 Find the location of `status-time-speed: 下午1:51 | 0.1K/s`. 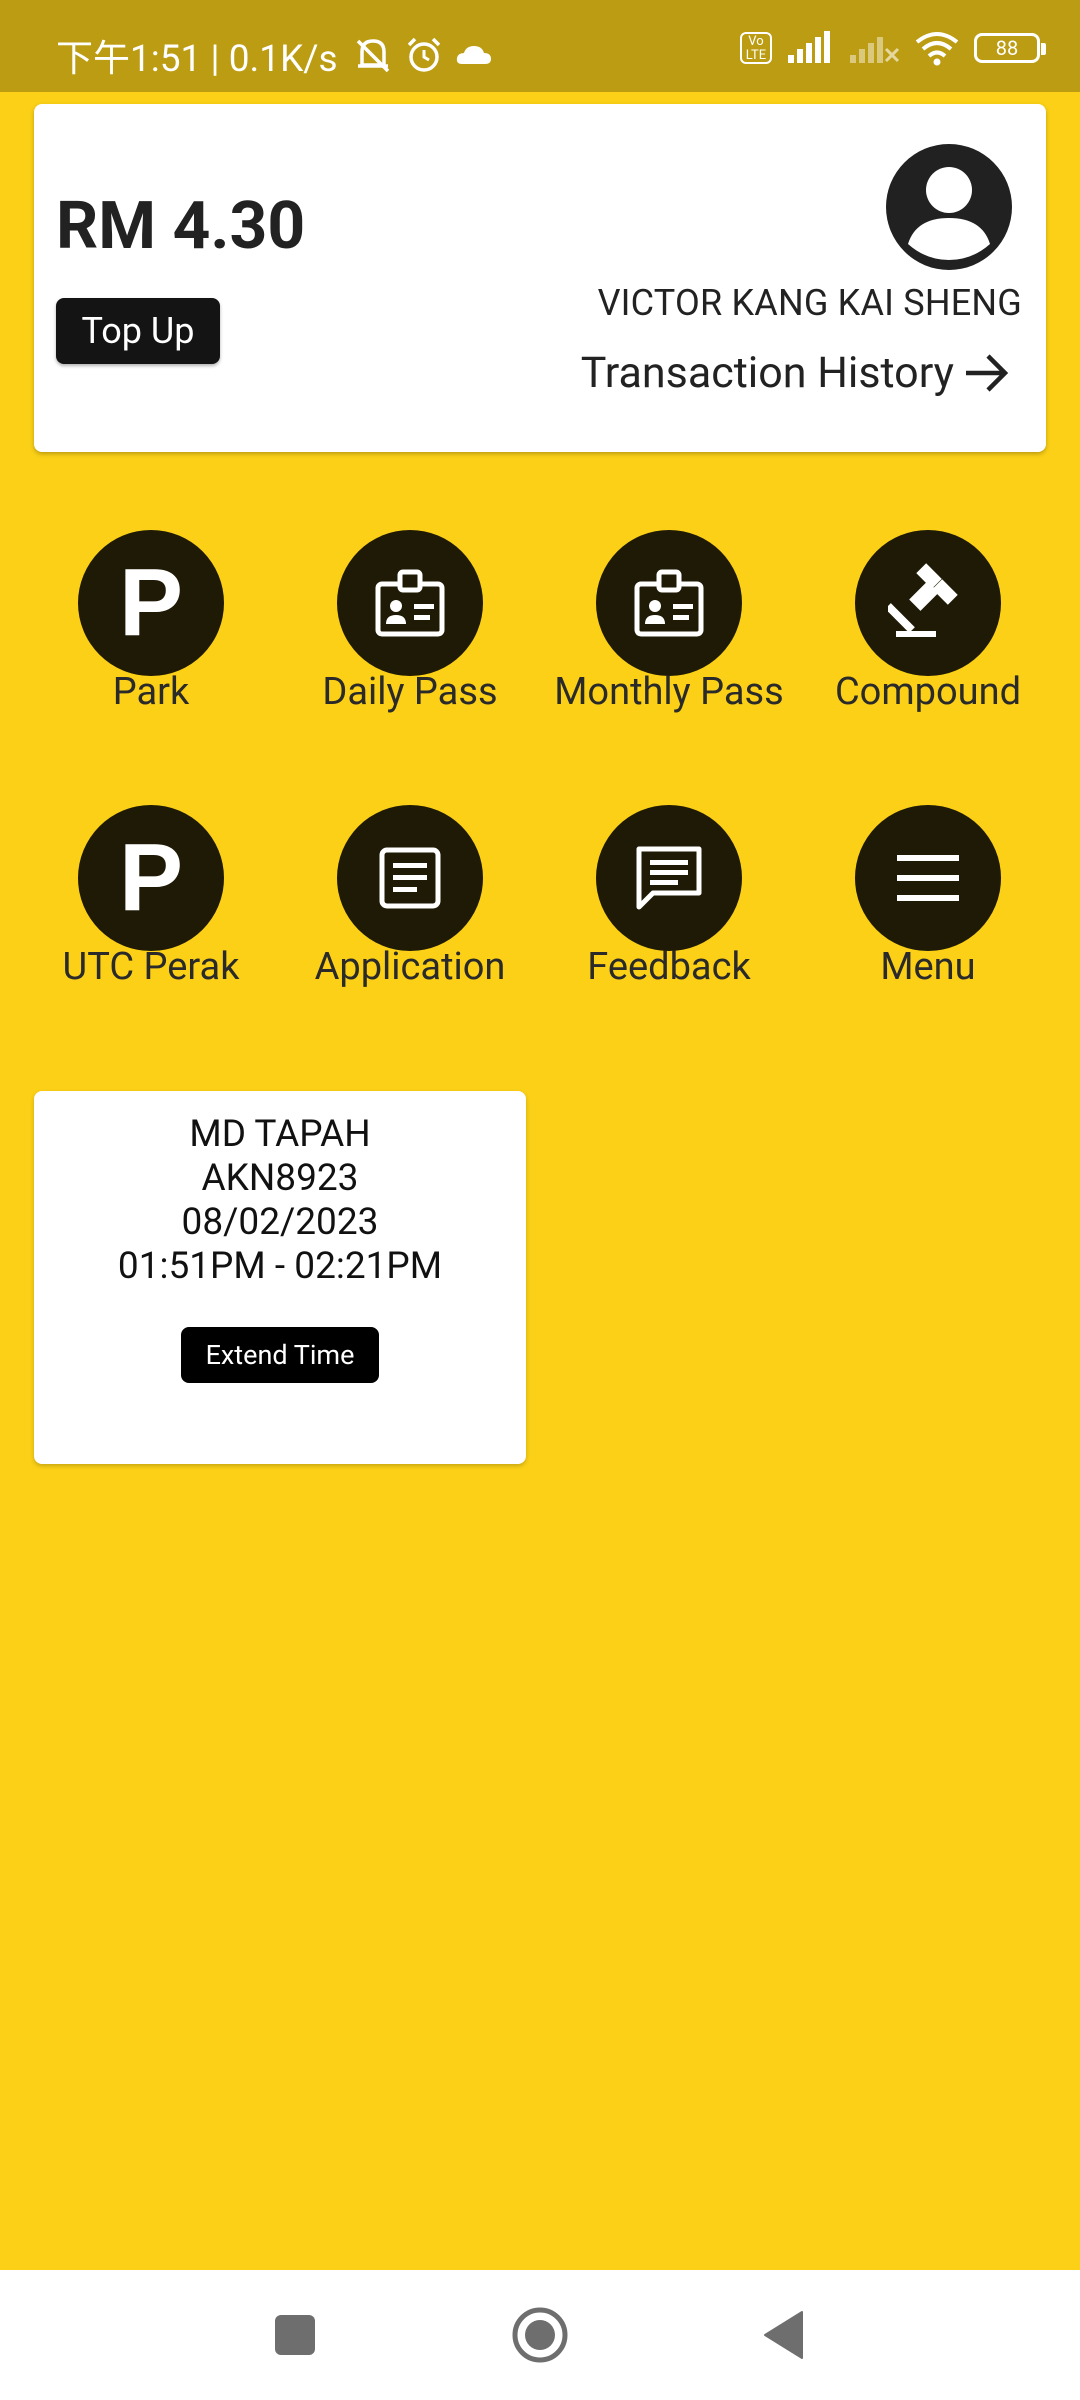

status-time-speed: 下午1:51 | 0.1K/s is located at coordinates (197, 59).